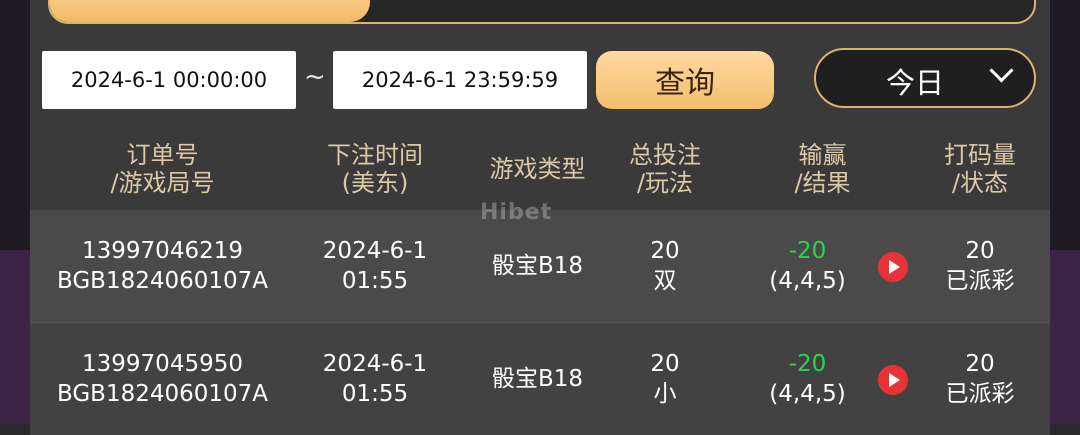 The height and width of the screenshot is (435, 1080). What do you see at coordinates (542, 12) in the screenshot?
I see `top-tab-bar` at bounding box center [542, 12].